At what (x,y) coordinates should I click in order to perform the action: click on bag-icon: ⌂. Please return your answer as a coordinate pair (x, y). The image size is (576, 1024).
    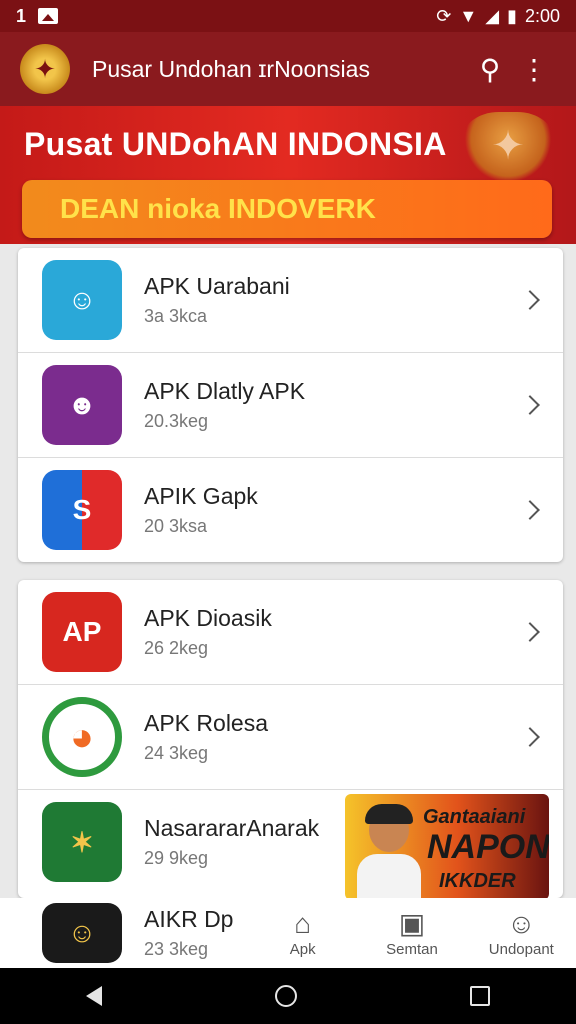
    Looking at the image, I should click on (303, 923).